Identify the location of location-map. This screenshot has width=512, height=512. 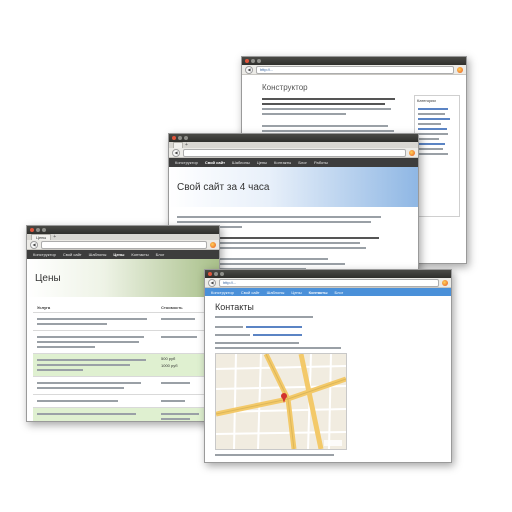
(281, 401).